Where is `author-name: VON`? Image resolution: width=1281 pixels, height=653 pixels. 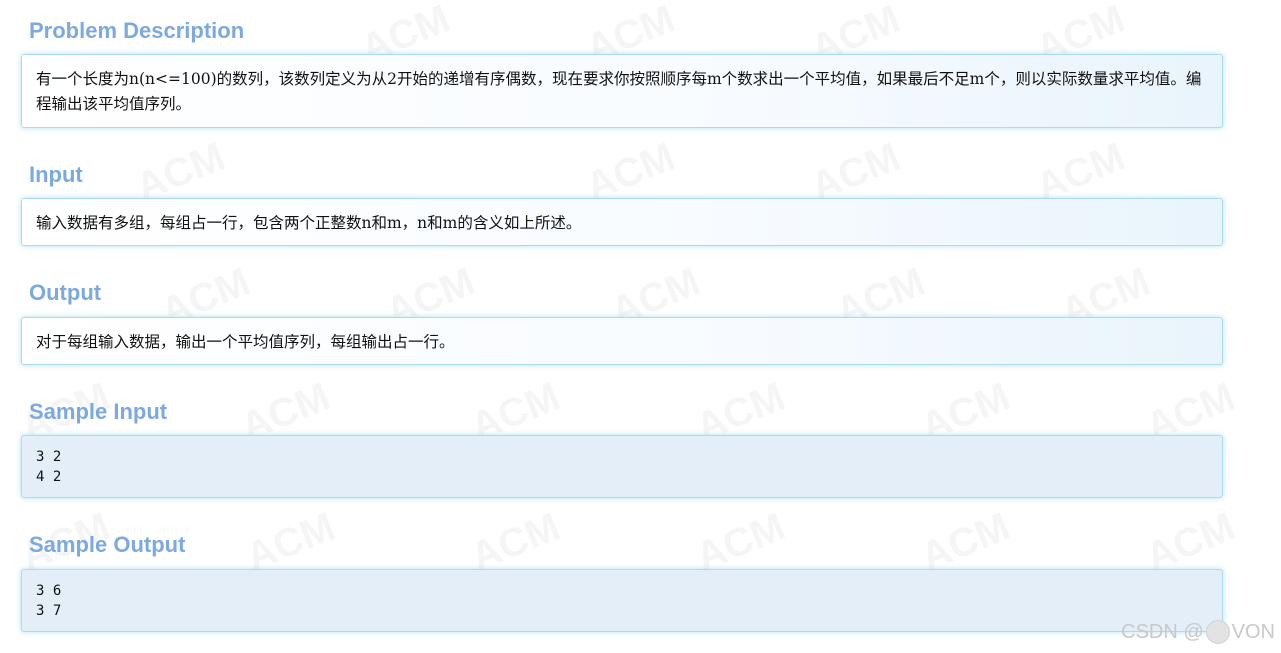
author-name: VON is located at coordinates (1253, 631).